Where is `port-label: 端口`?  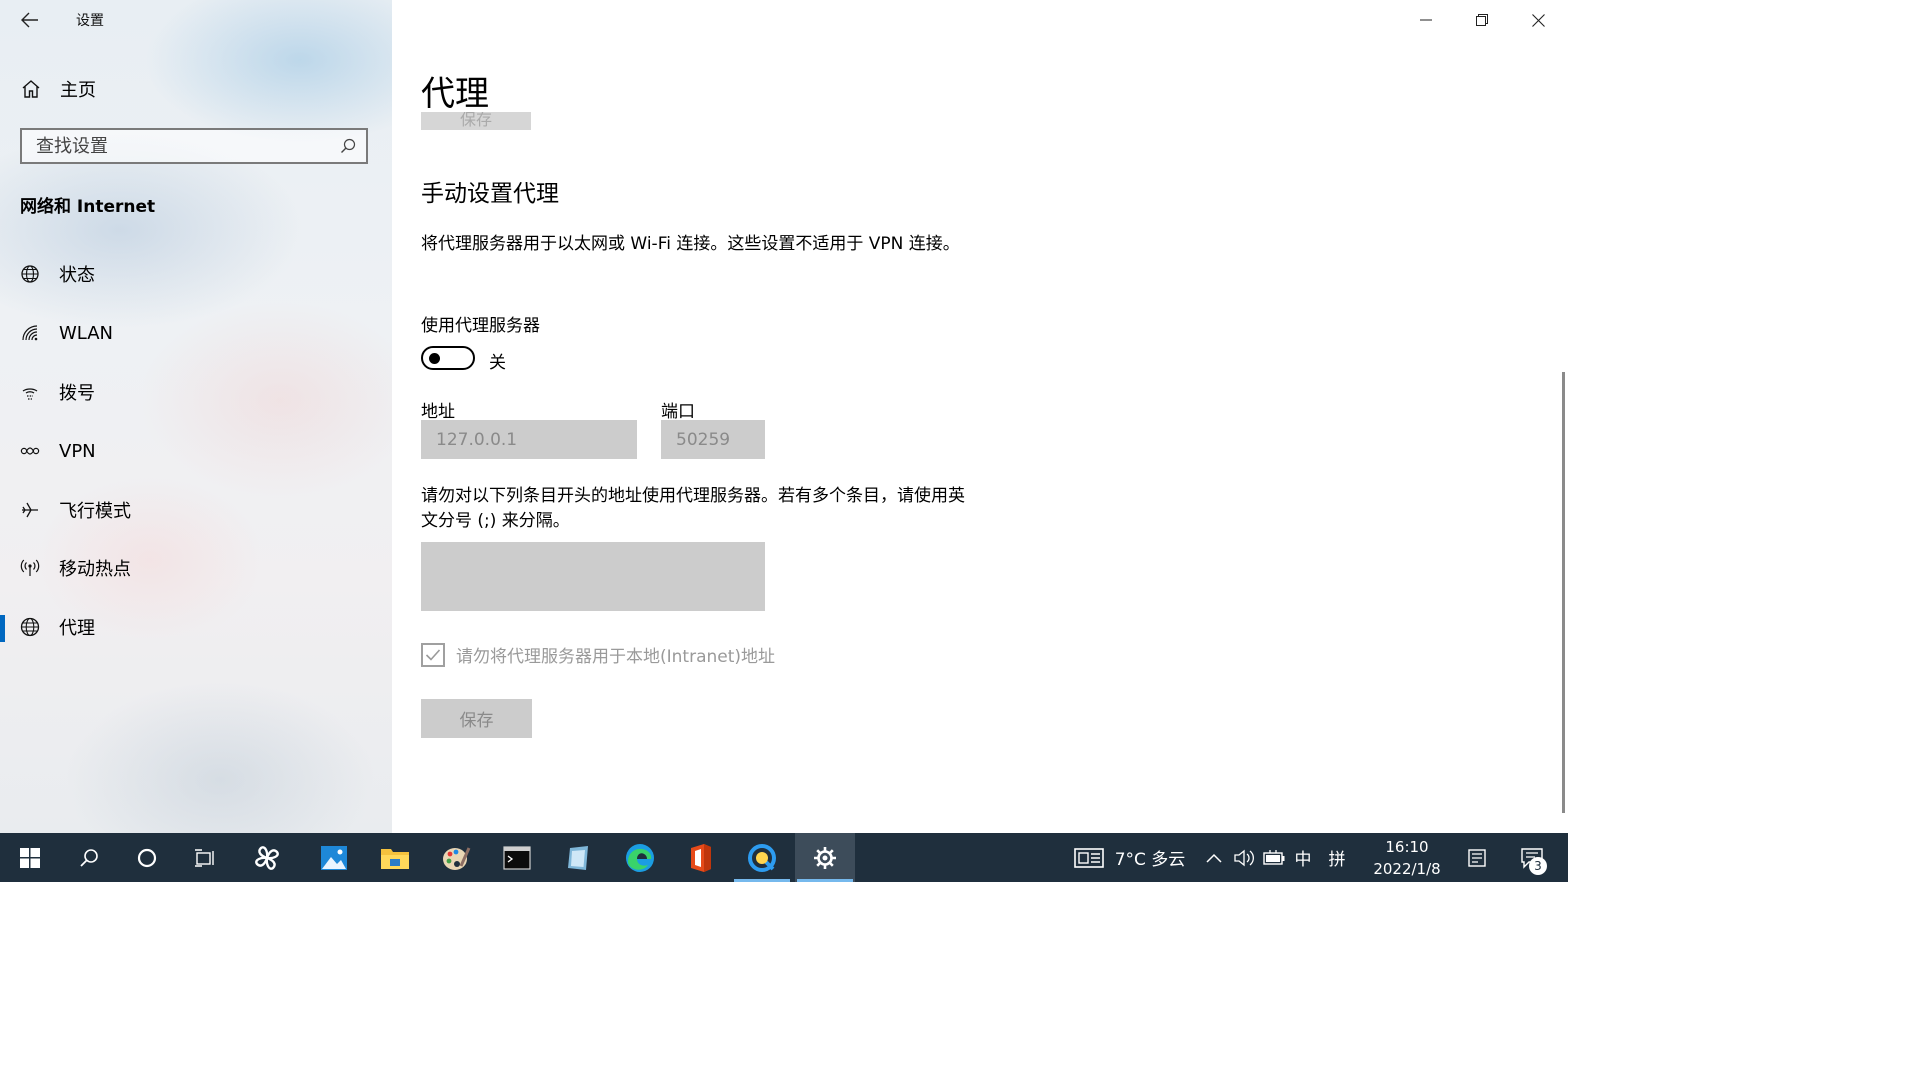 port-label: 端口 is located at coordinates (678, 412).